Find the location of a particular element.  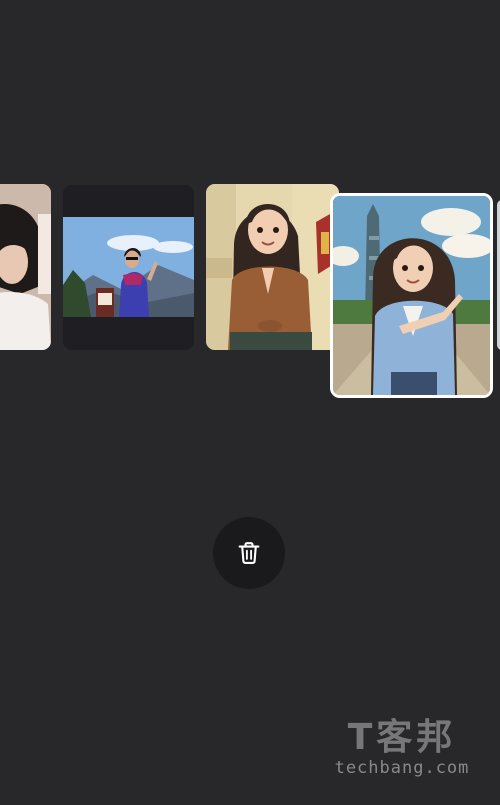

photo-1-image is located at coordinates (25, 267).